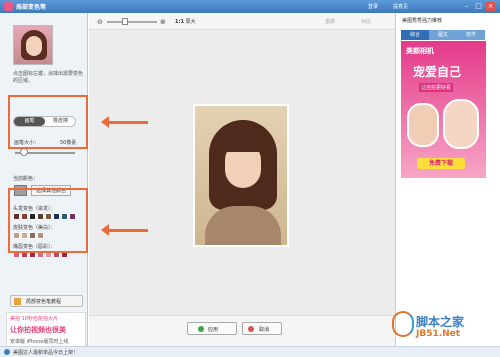 The image size is (500, 357). What do you see at coordinates (403, 324) in the screenshot?
I see `watermark-logo` at bounding box center [403, 324].